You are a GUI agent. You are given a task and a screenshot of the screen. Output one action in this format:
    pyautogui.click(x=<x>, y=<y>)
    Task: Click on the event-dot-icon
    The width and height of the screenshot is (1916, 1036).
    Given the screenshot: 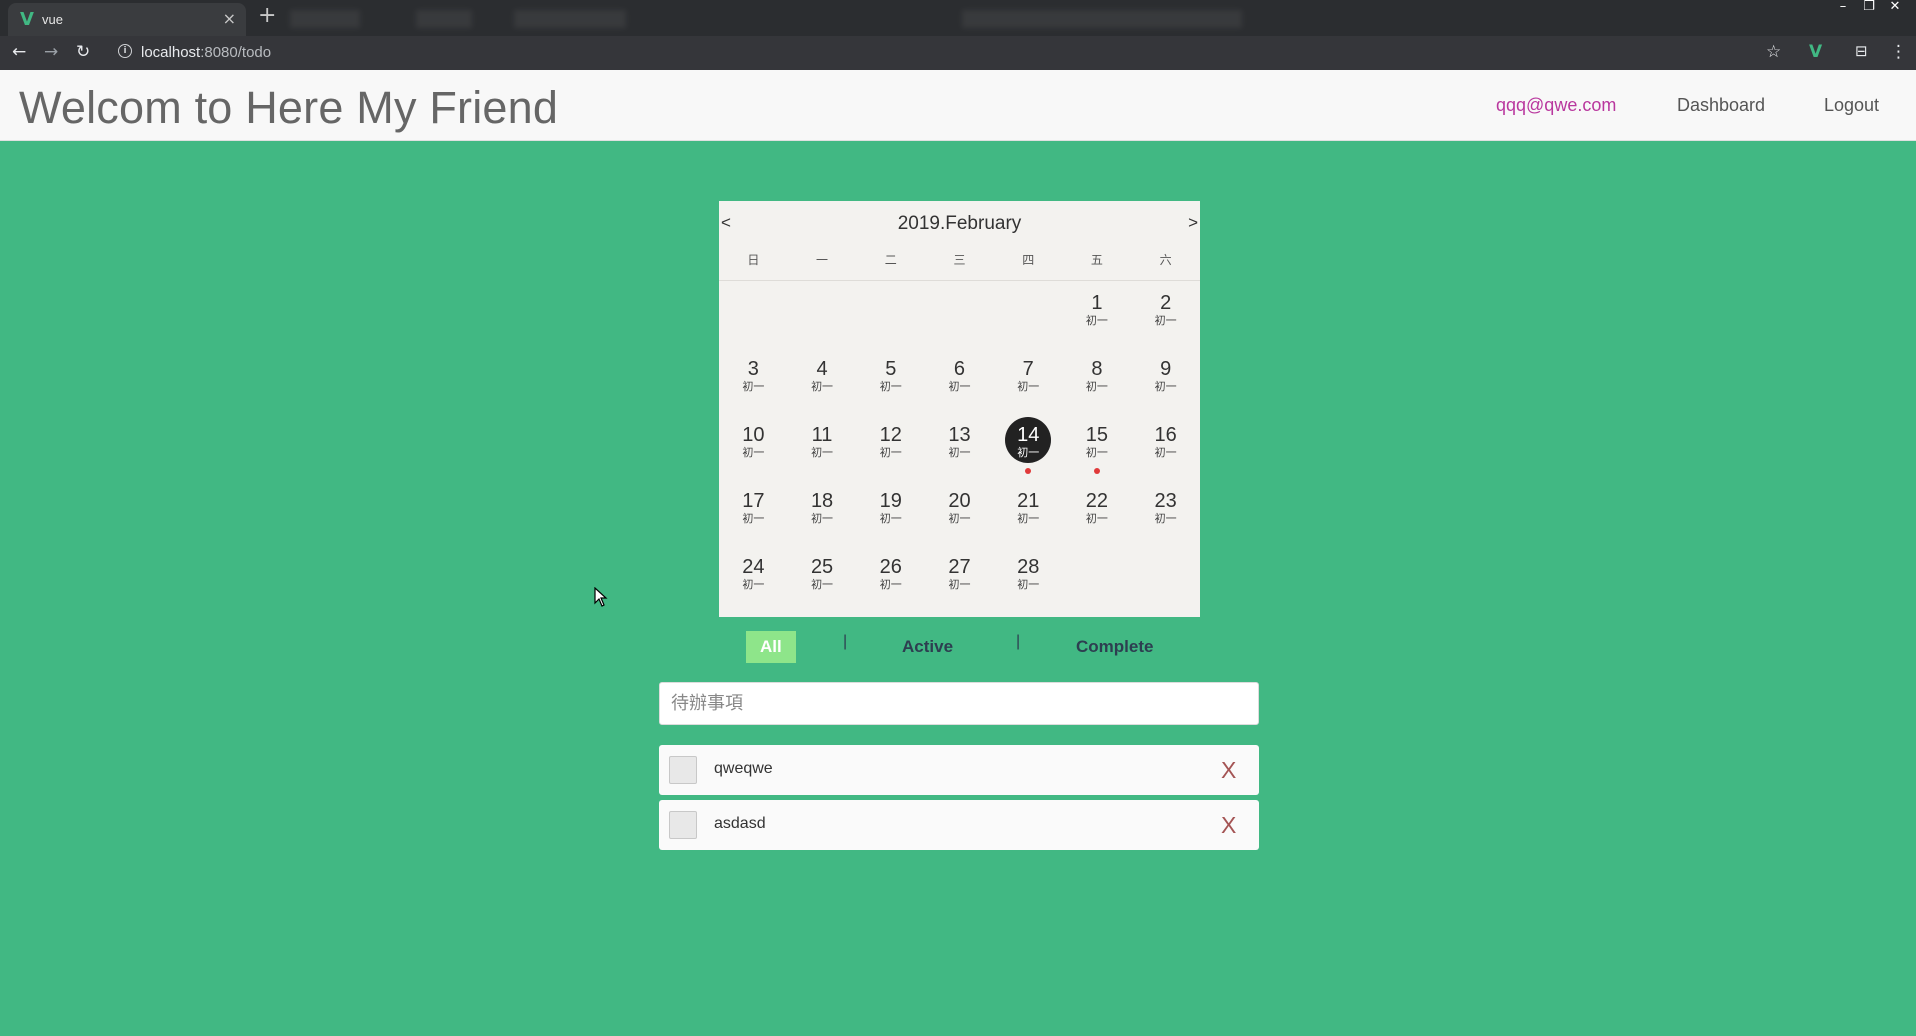 What is the action you would take?
    pyautogui.click(x=1096, y=471)
    